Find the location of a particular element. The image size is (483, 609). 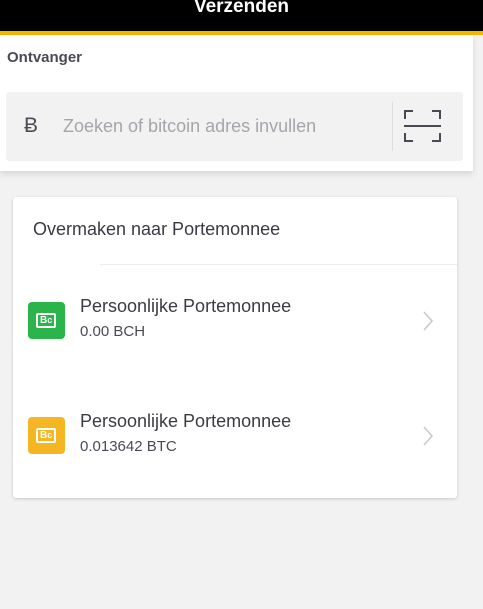

top-bar: Verzenden is located at coordinates (241, 15).